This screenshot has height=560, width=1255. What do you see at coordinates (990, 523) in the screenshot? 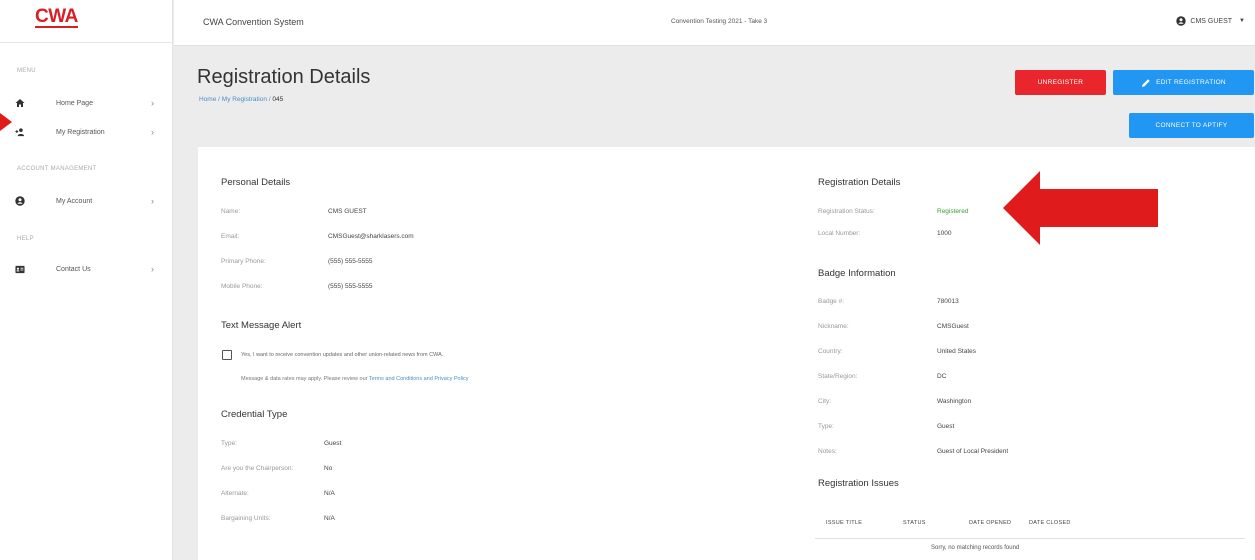
I see `column-header-date-opened: DATE OPENED` at bounding box center [990, 523].